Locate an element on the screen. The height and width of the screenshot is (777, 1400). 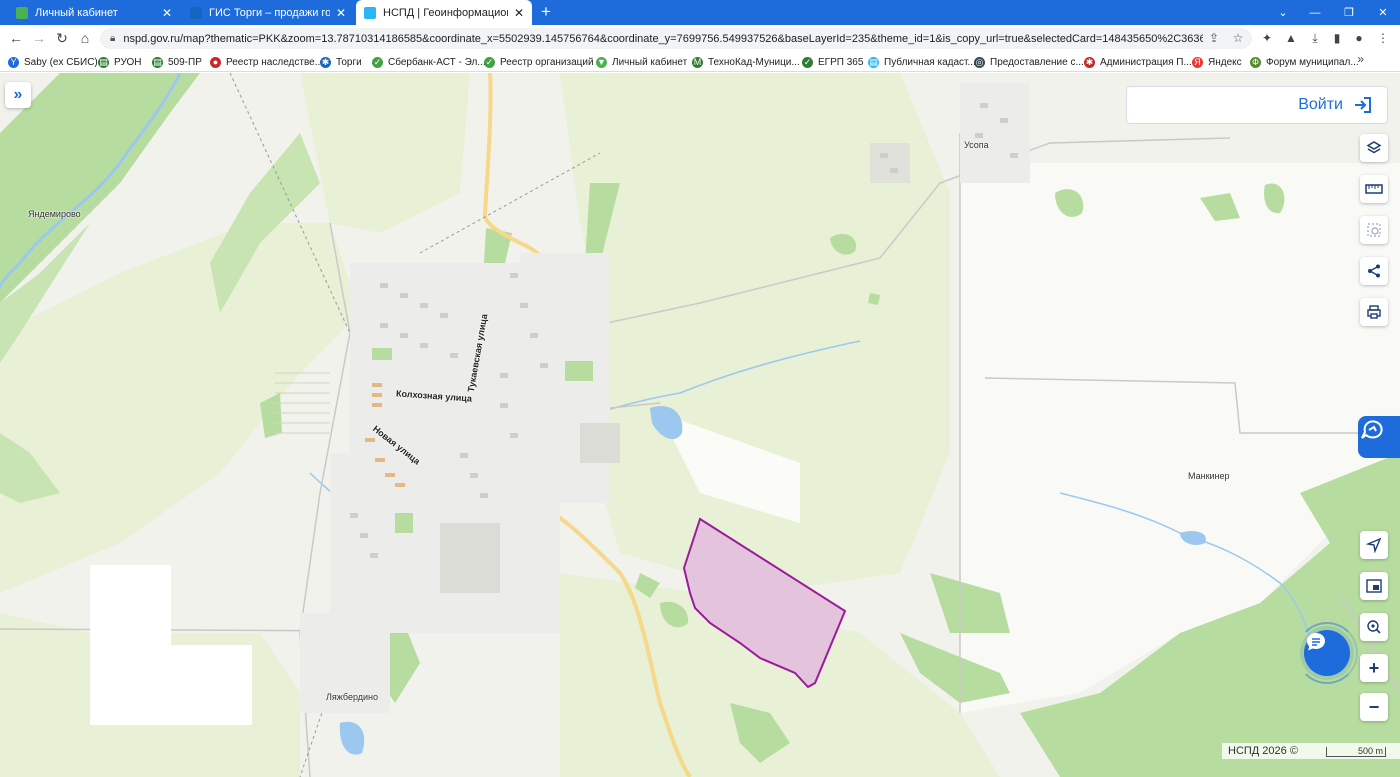
bookmark-label: Торги is located at coordinates (349, 62).